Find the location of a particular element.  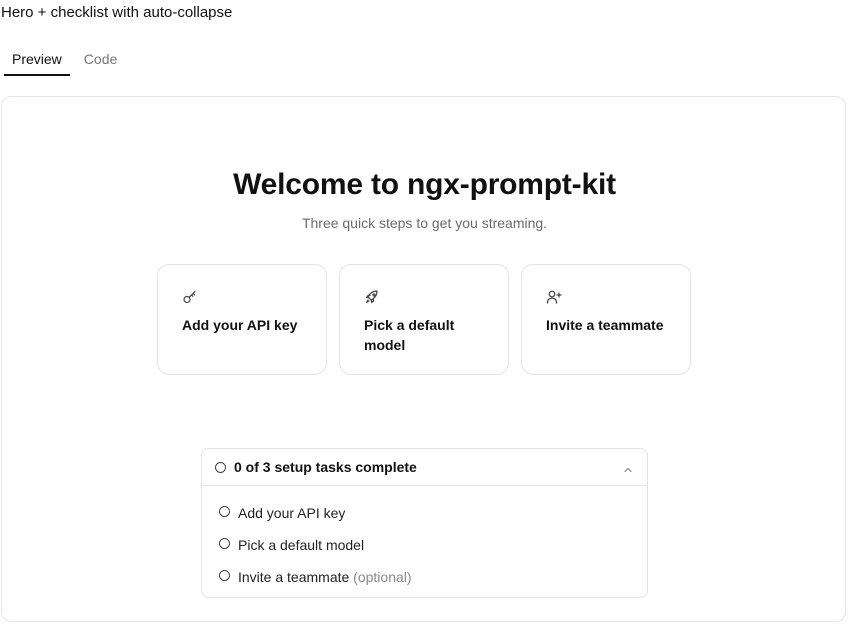

checklist-header-toggle: 0 of 3 setup tasks complete is located at coordinates (424, 467).